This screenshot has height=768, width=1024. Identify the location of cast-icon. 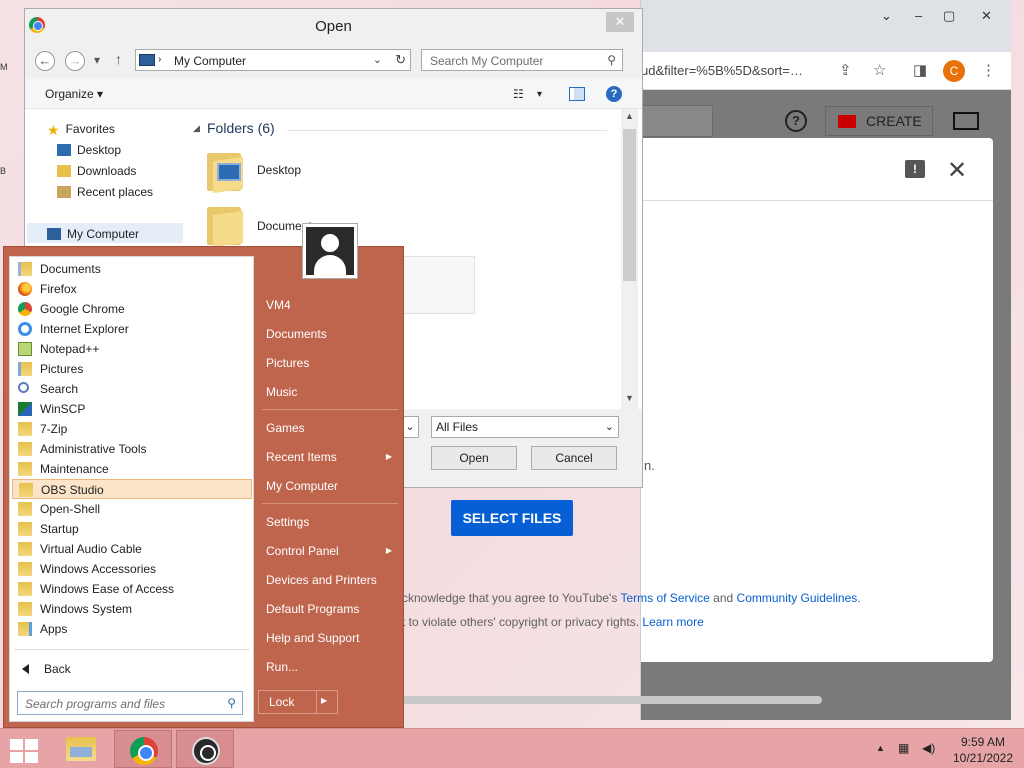
(966, 121).